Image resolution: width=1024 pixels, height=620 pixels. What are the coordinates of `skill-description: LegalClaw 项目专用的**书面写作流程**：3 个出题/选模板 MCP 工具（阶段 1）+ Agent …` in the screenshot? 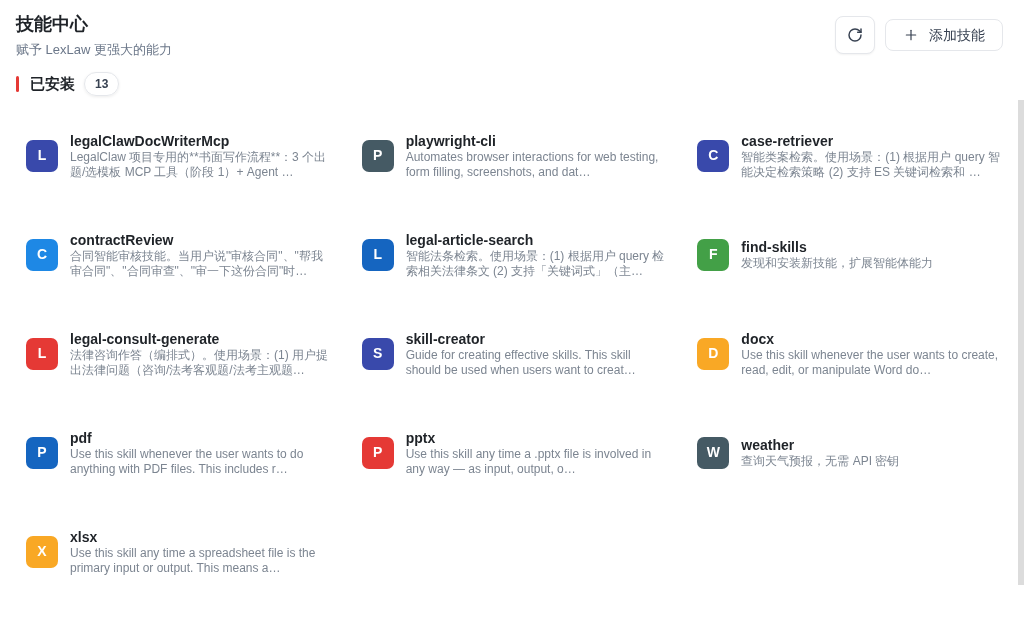 It's located at (199, 164).